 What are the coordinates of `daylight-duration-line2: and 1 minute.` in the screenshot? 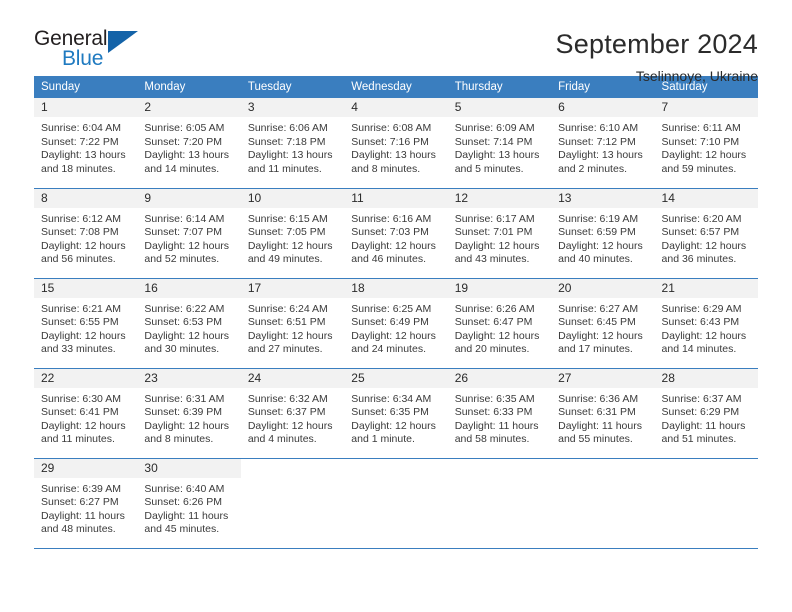 It's located at (383, 439).